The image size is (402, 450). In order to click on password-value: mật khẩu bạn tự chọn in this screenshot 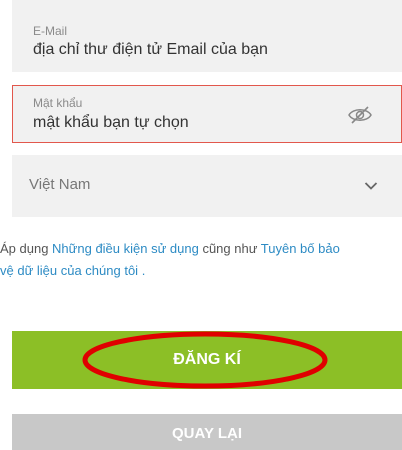, I will do `click(111, 123)`.